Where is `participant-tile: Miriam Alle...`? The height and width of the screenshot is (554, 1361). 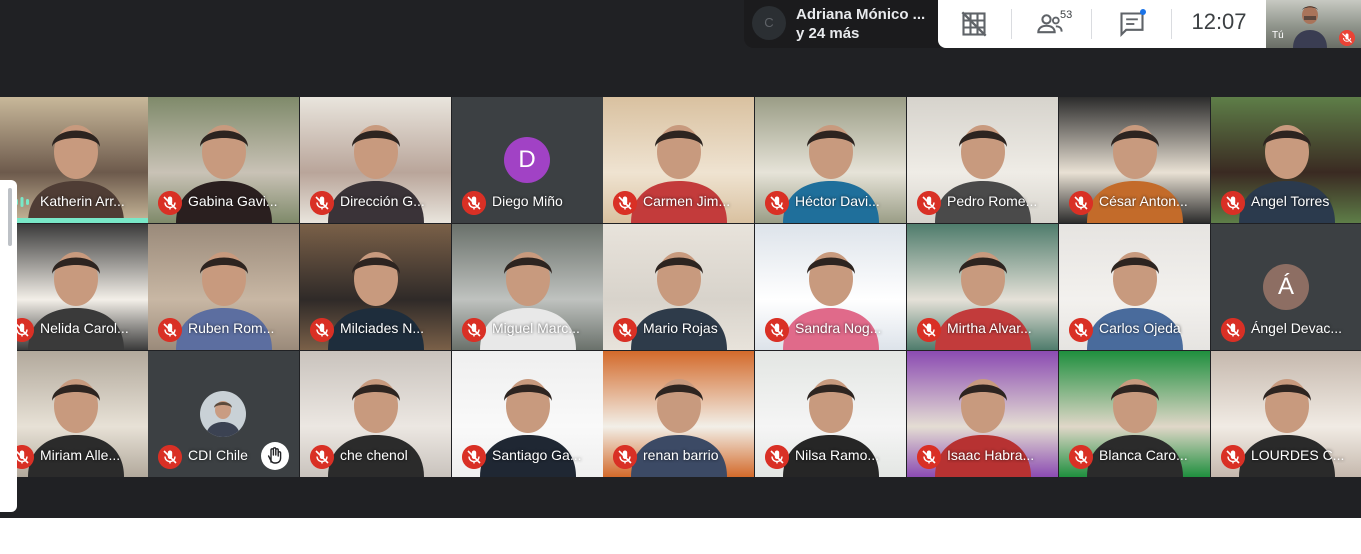 participant-tile: Miriam Alle... is located at coordinates (75, 414).